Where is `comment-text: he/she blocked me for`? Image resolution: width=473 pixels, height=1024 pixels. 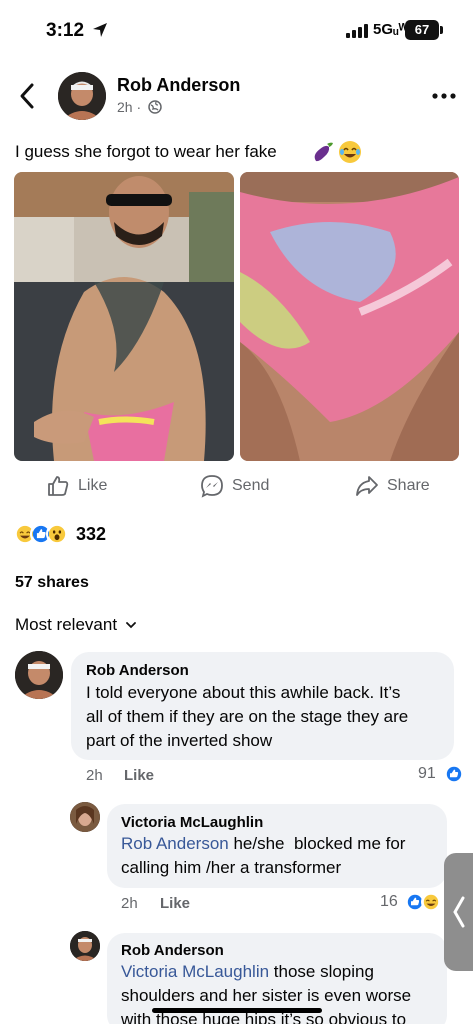
comment-text: he/she blocked me for is located at coordinates (317, 843).